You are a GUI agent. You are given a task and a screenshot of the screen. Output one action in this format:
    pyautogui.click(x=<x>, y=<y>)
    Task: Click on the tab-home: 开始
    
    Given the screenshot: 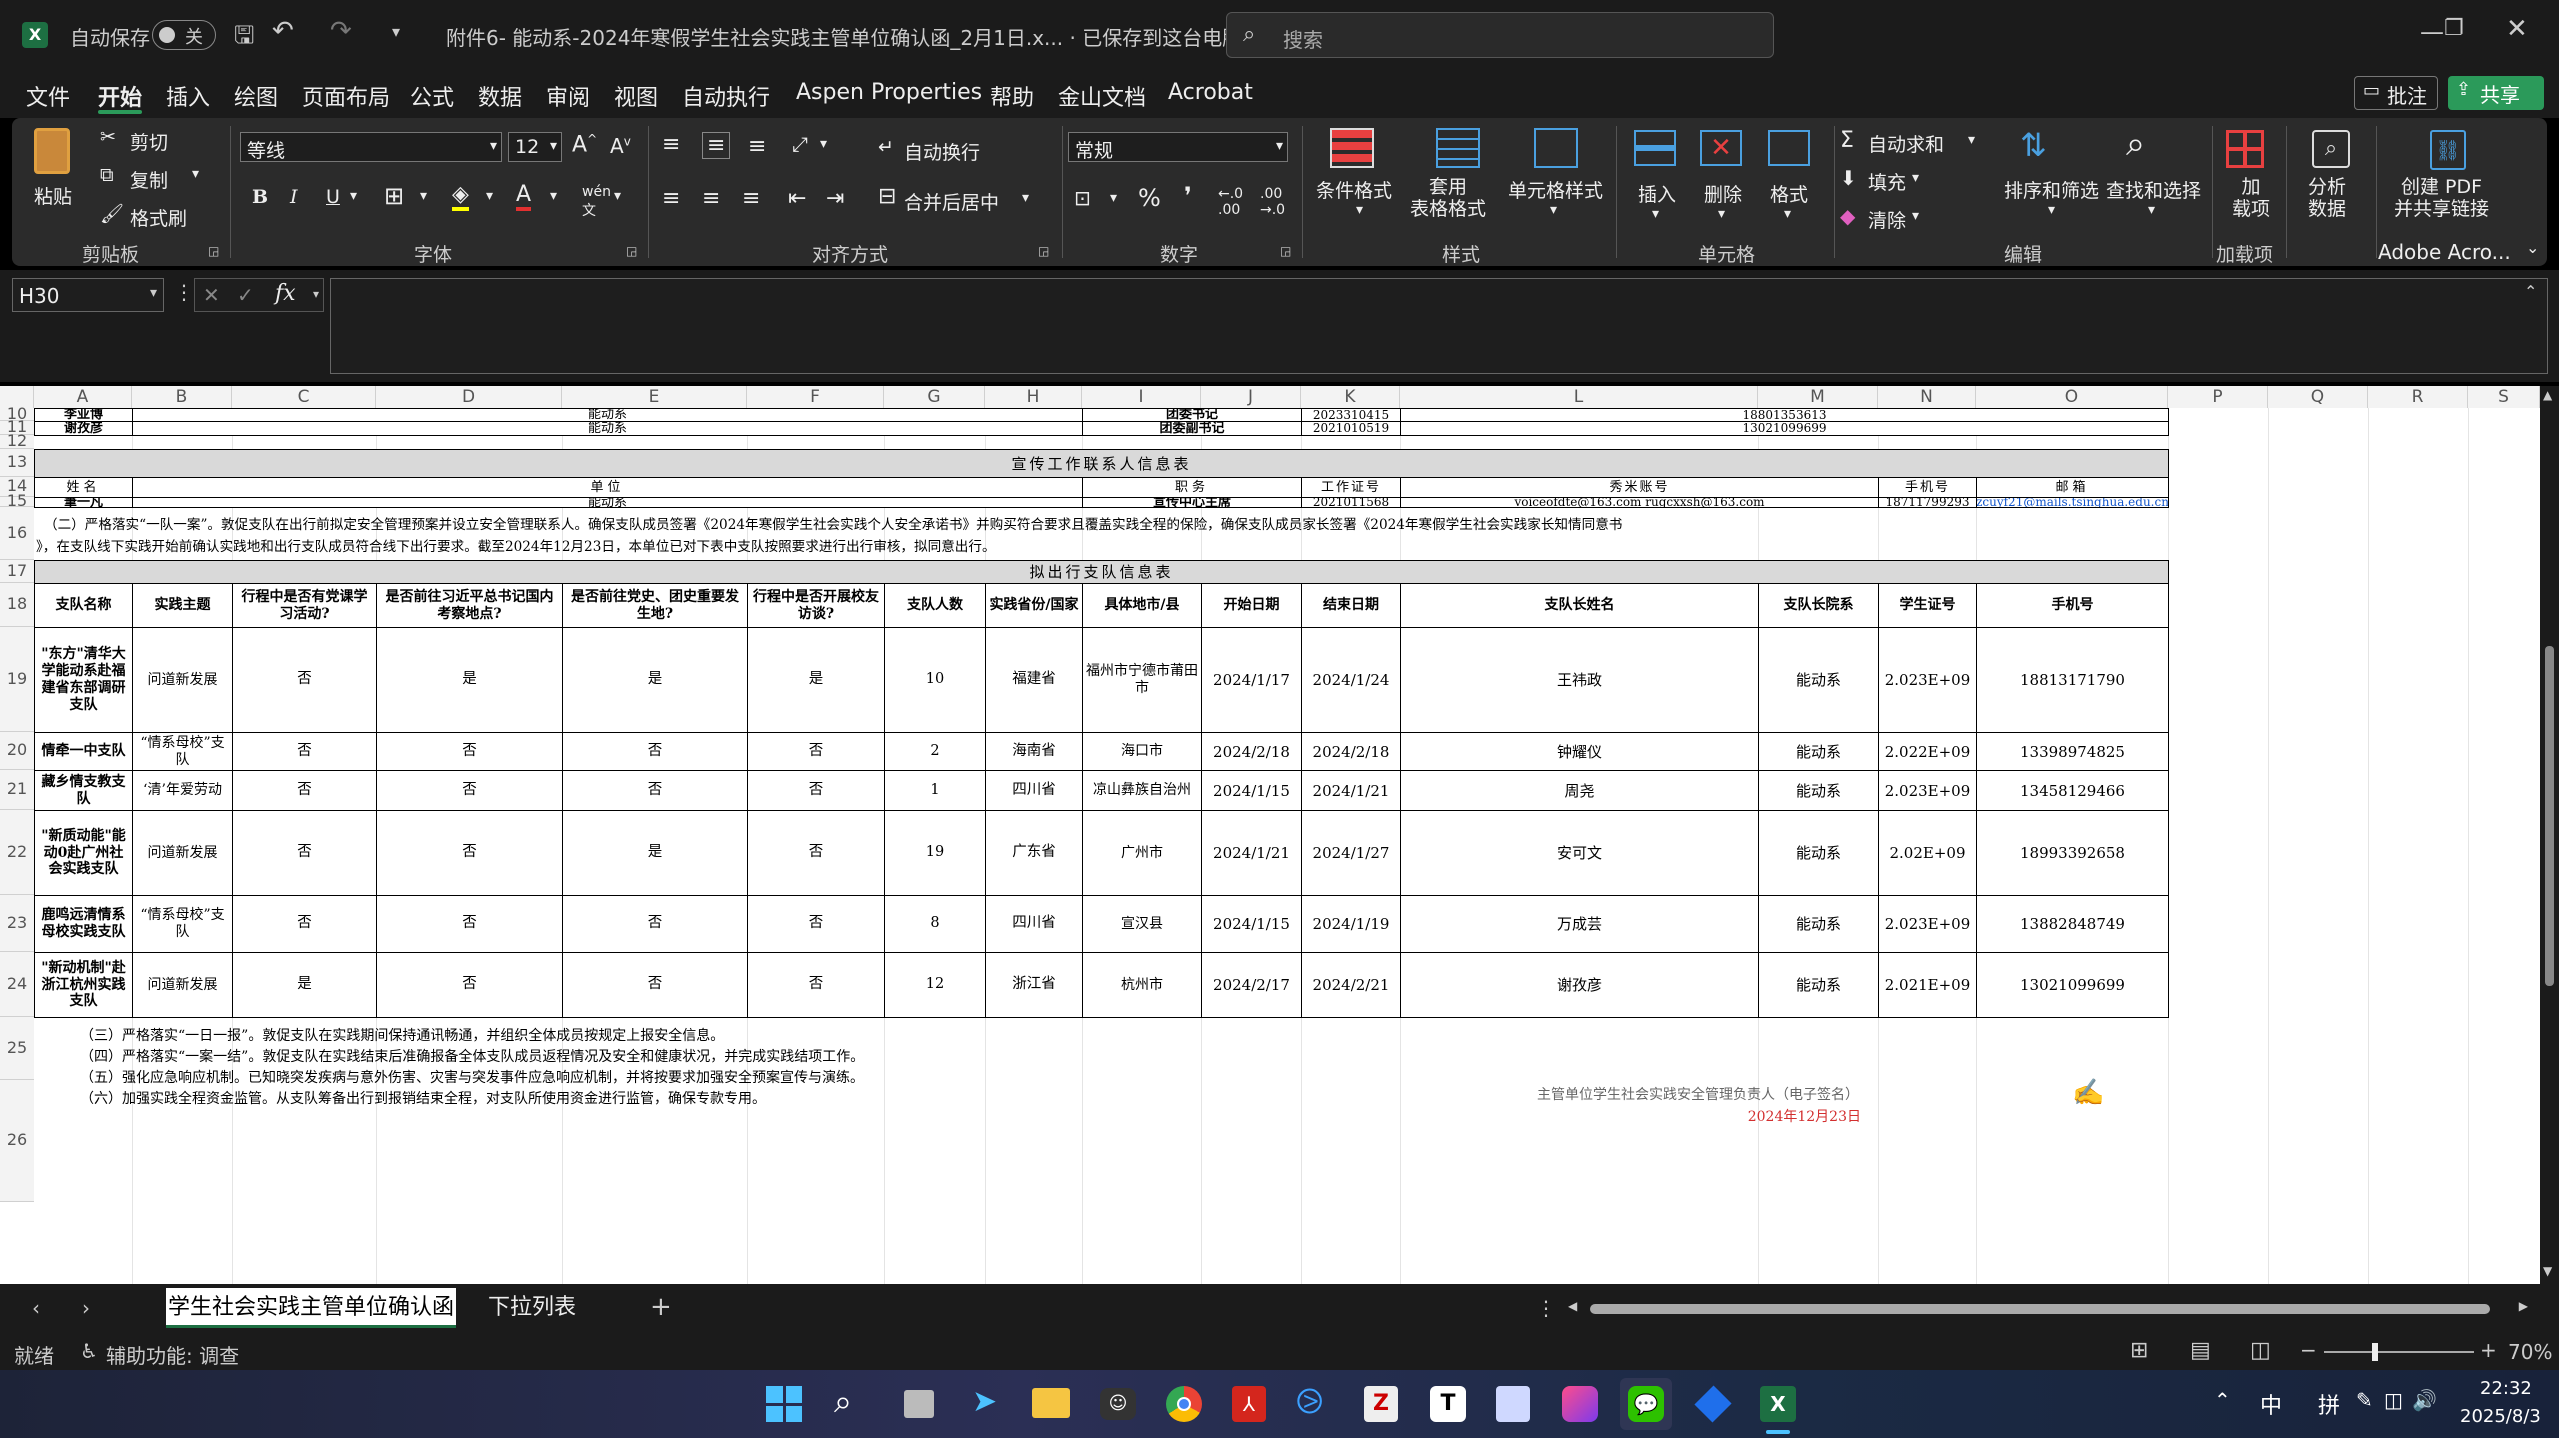 What is the action you would take?
    pyautogui.click(x=120, y=96)
    